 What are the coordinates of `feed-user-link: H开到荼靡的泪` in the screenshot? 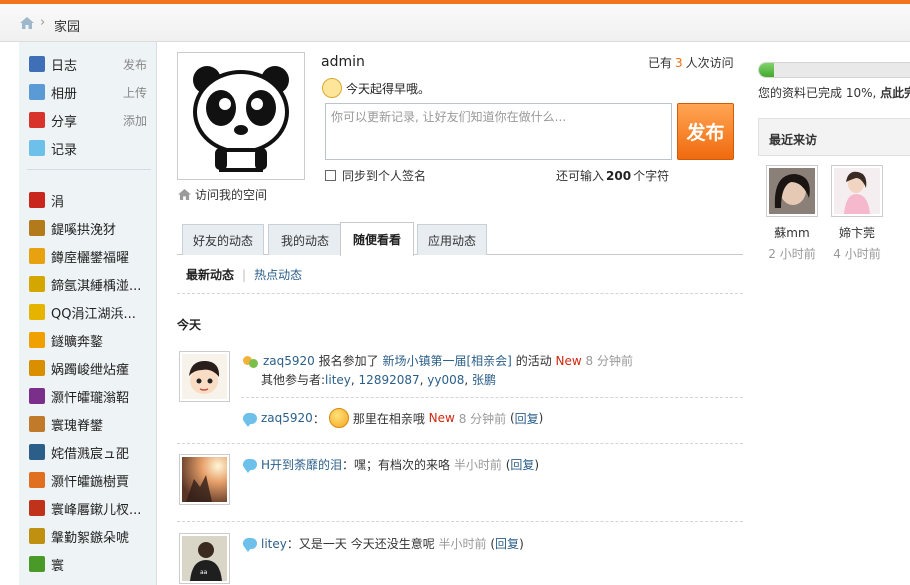 It's located at (301, 464).